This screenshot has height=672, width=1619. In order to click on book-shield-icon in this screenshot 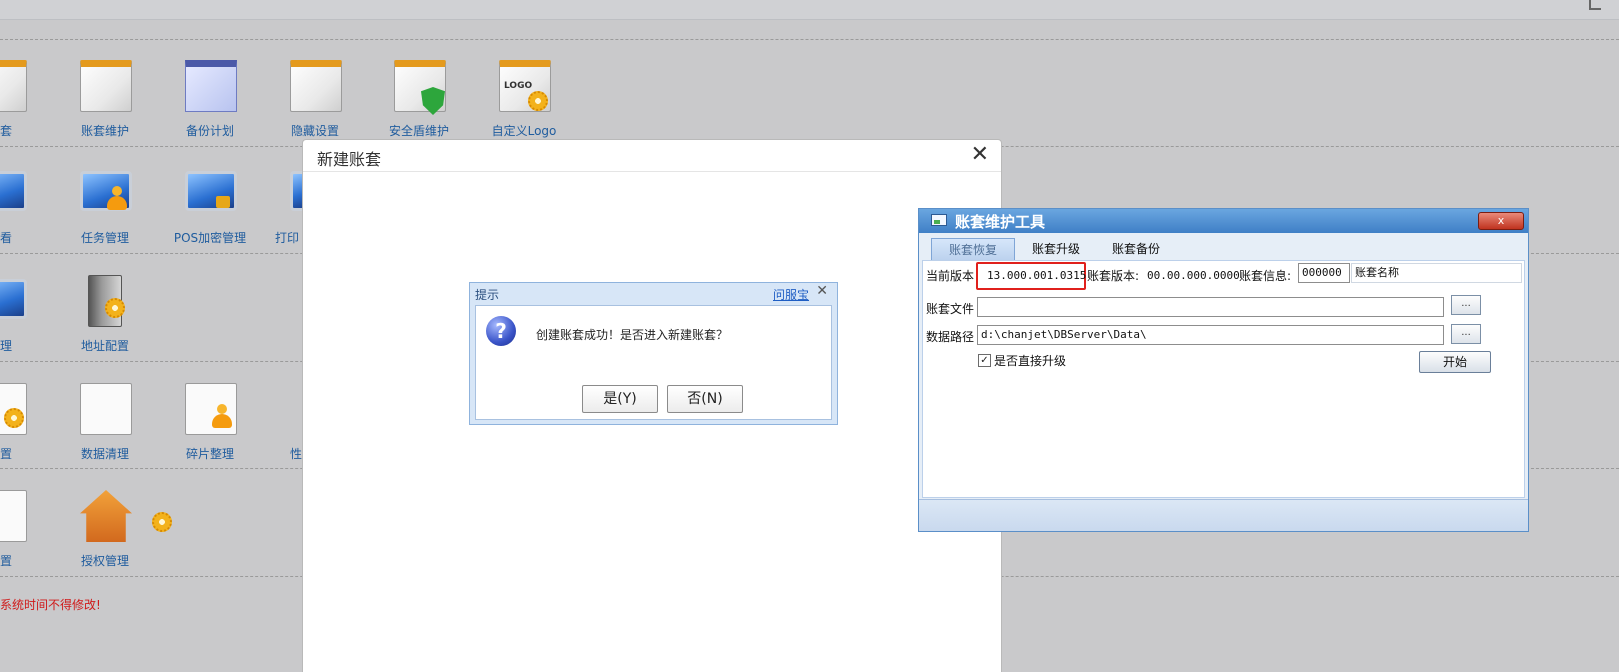, I will do `click(420, 87)`.